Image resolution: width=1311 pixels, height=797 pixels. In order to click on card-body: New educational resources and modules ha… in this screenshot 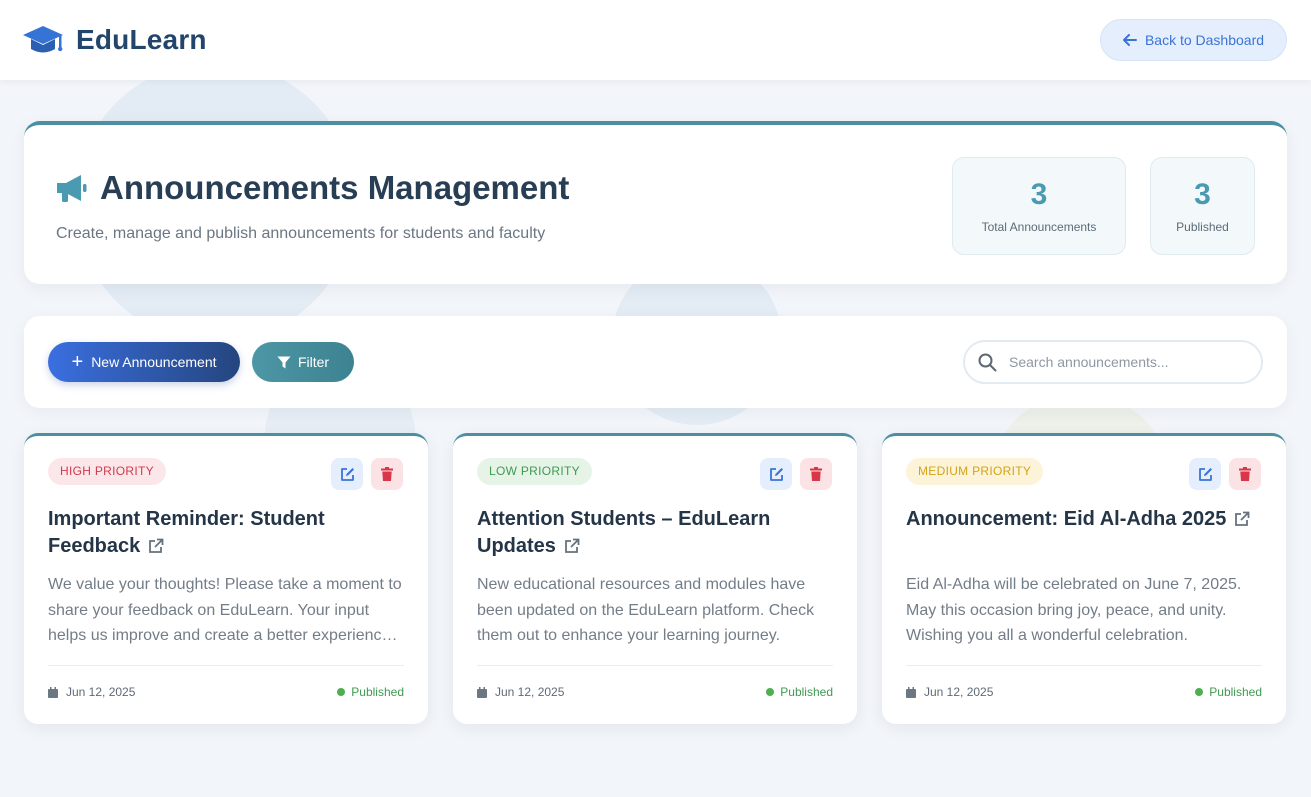, I will do `click(646, 610)`.